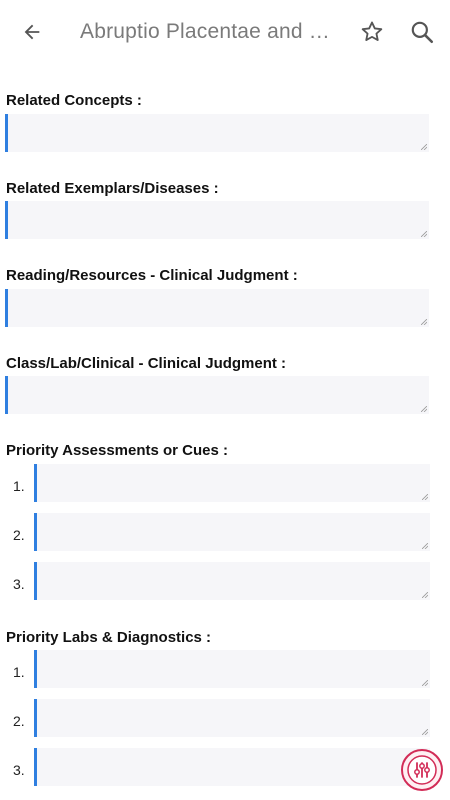 This screenshot has height=800, width=450. I want to click on search-button, so click(422, 32).